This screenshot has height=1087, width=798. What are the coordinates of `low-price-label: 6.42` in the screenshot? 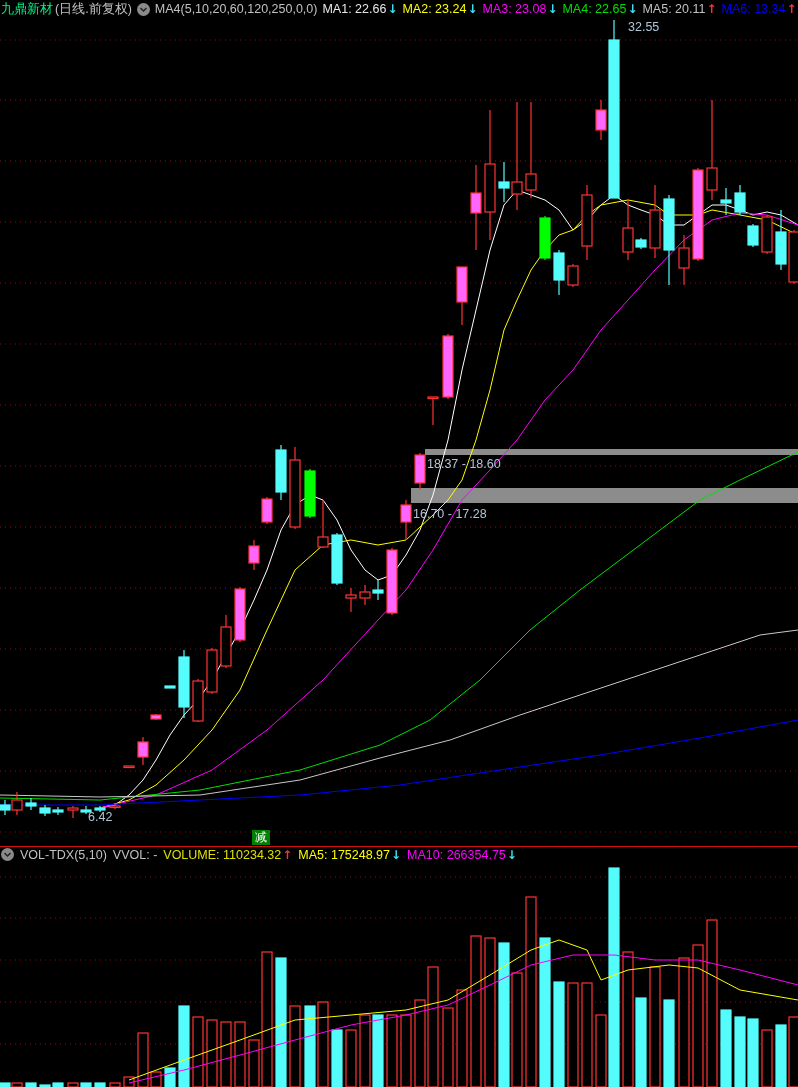 It's located at (100, 817).